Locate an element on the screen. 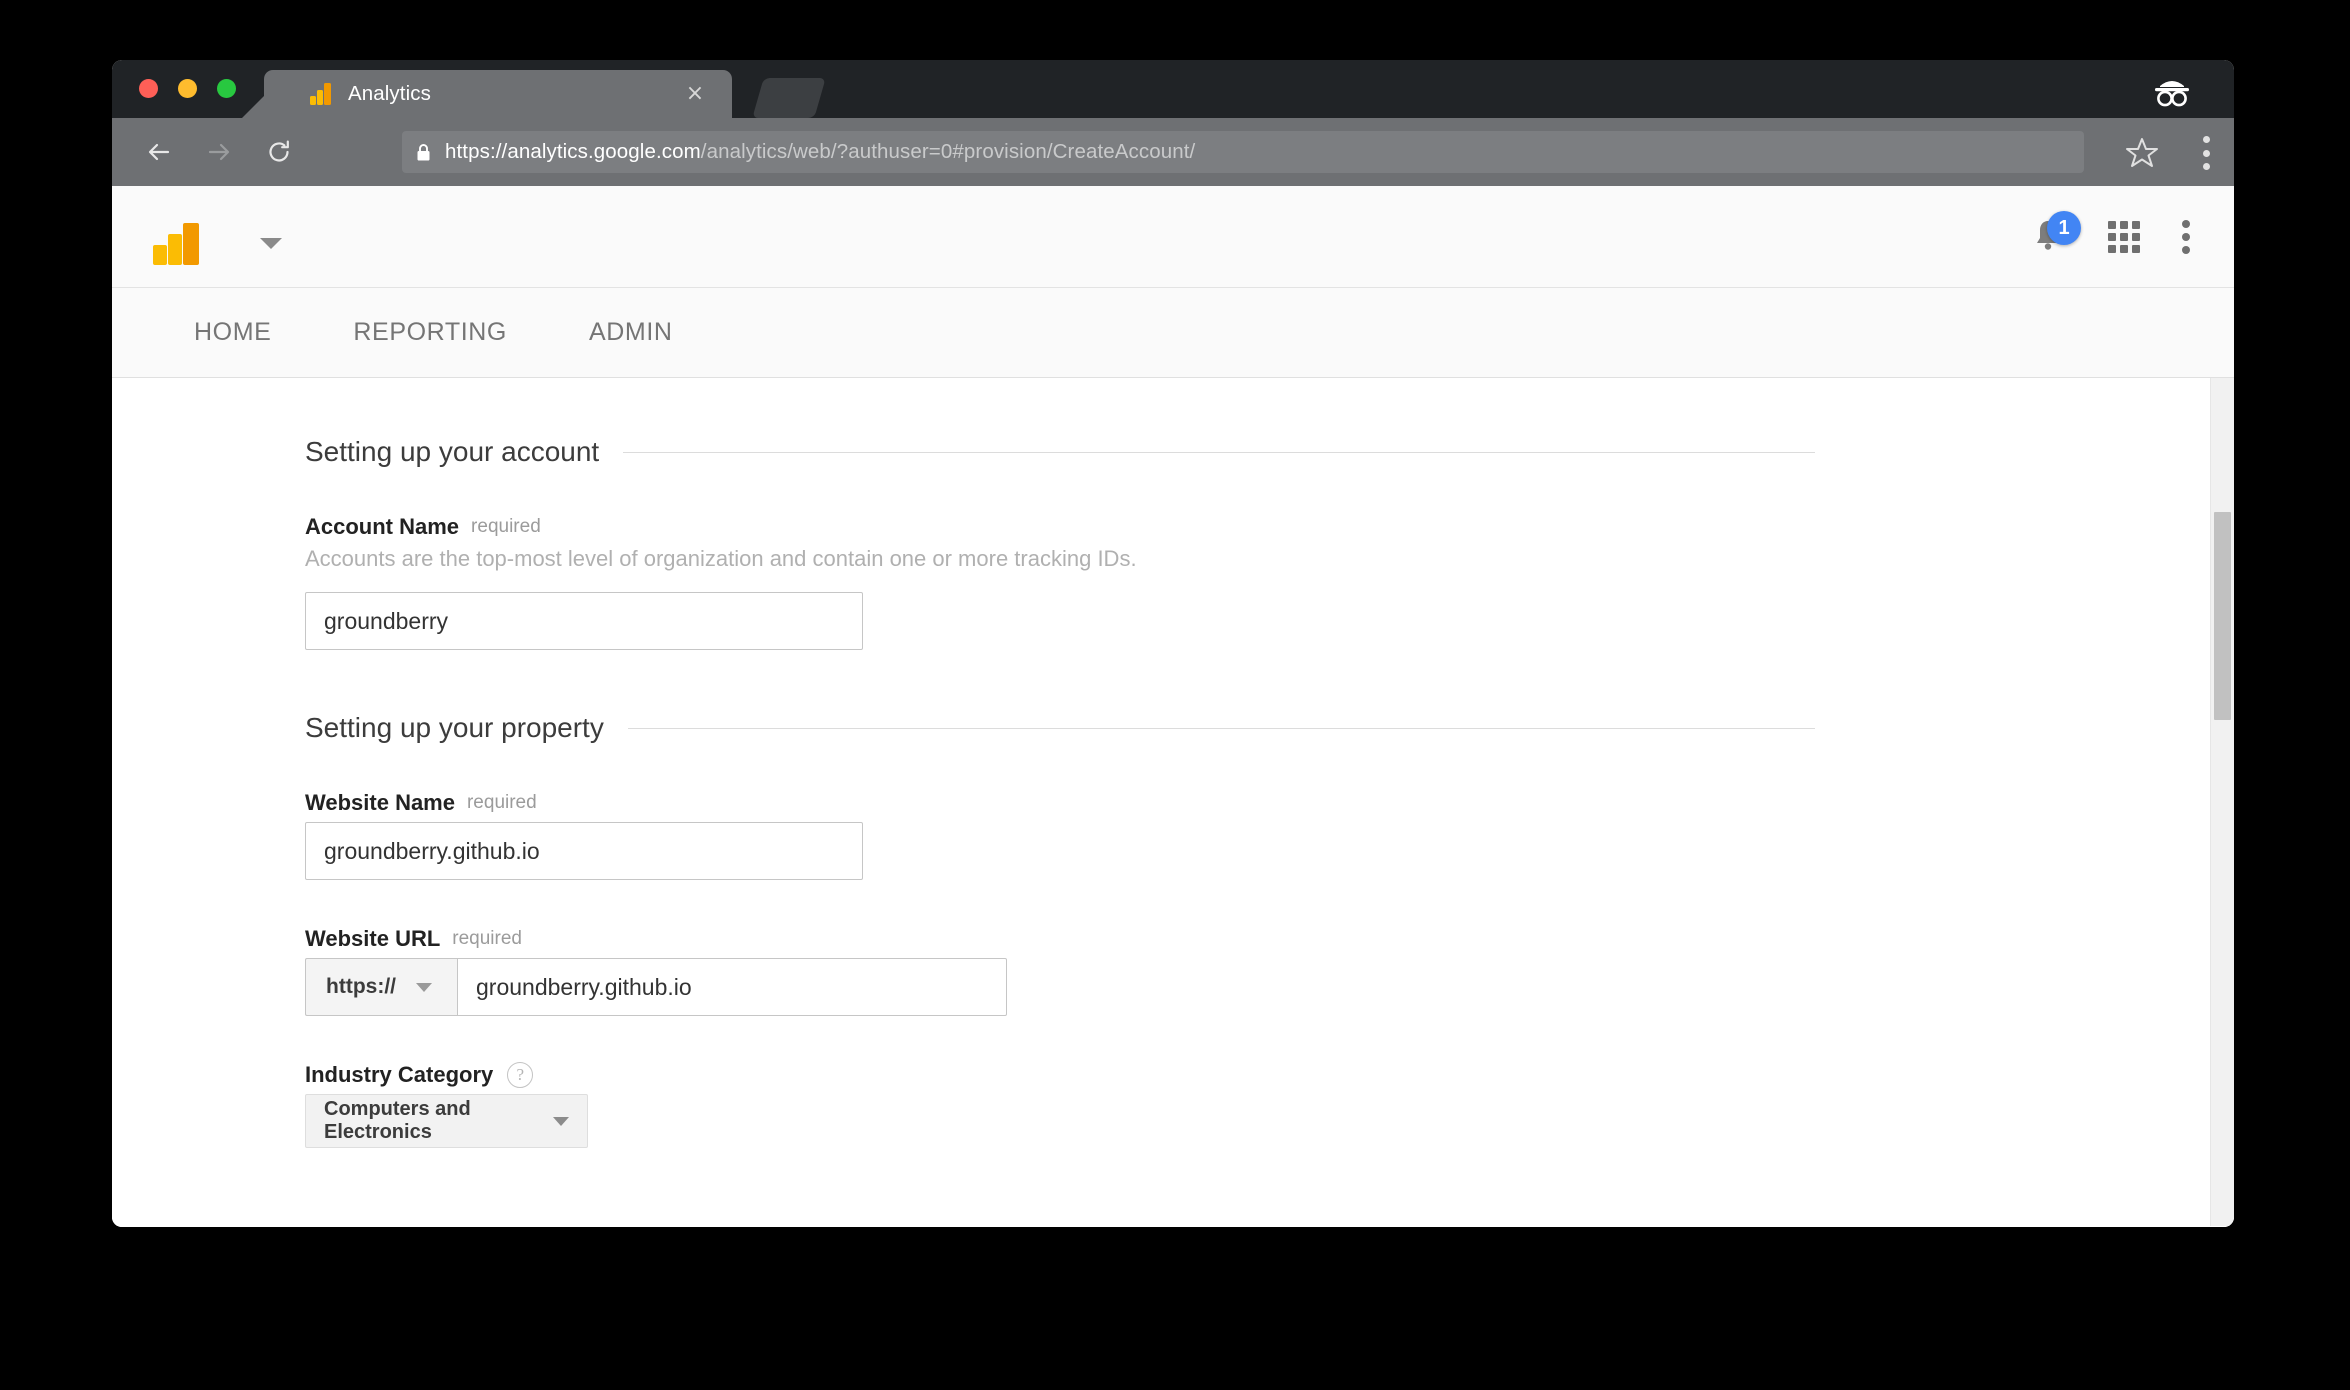  browser-tab-analytics: Analytics × is located at coordinates (498, 94).